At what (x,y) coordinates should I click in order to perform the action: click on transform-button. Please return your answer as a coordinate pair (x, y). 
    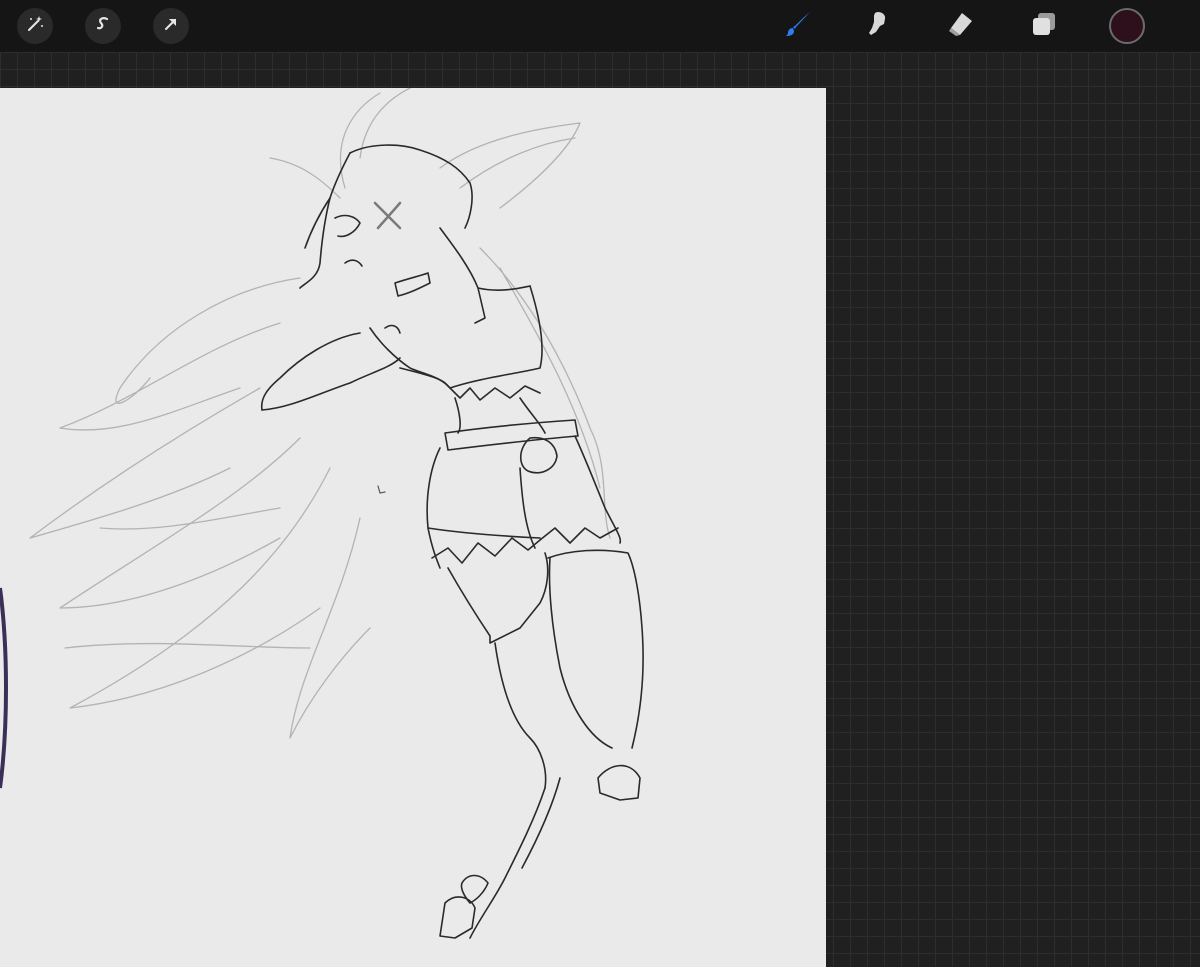
    Looking at the image, I should click on (171, 26).